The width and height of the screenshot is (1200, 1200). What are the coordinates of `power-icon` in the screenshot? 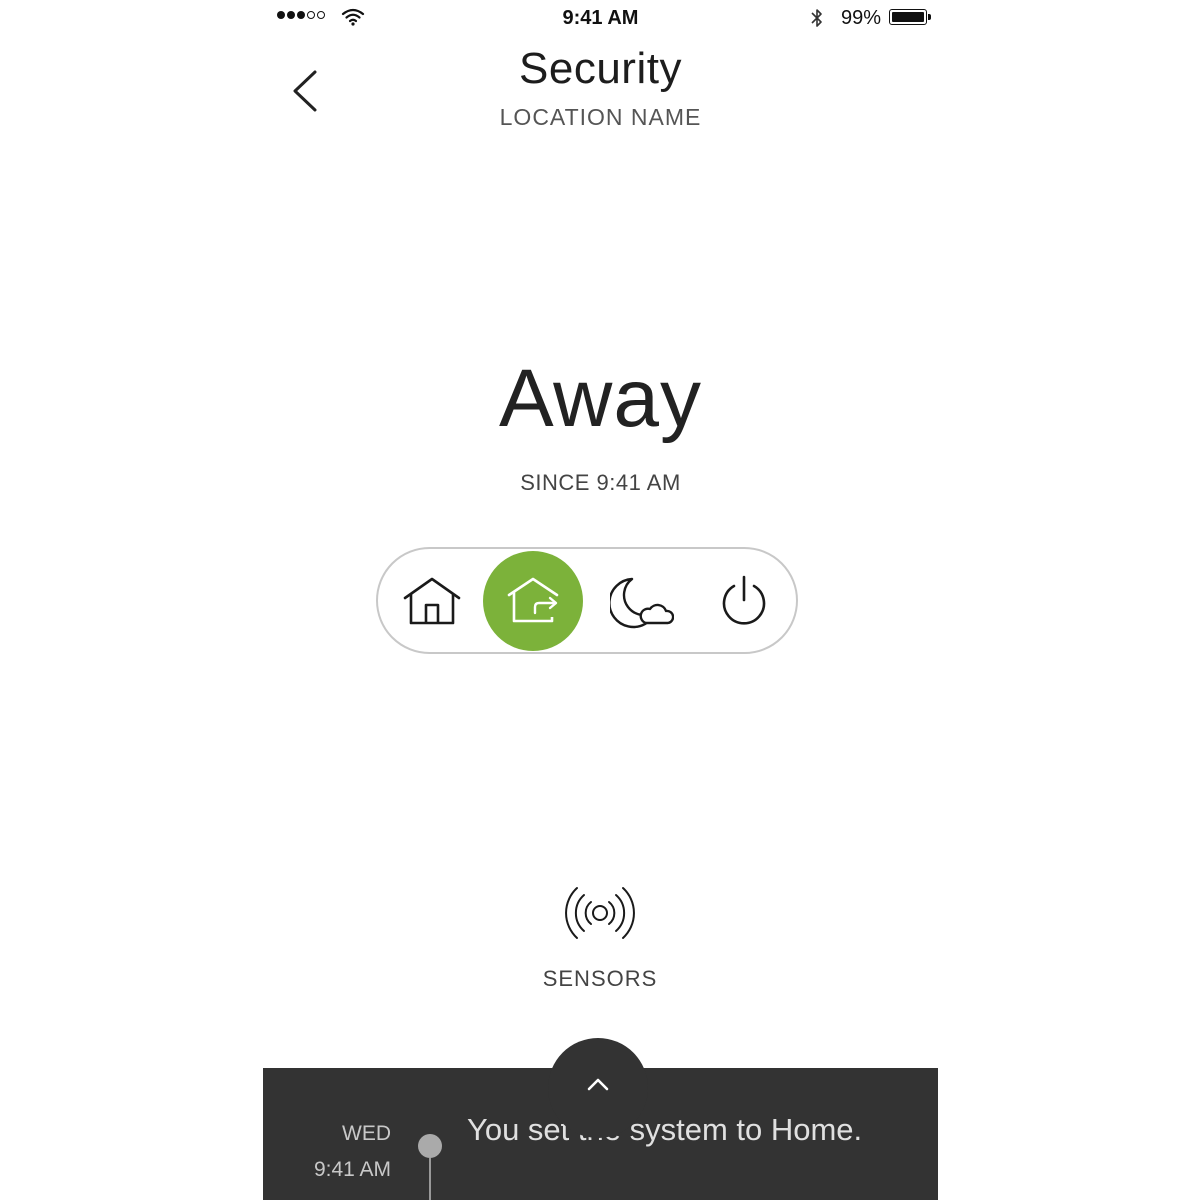 It's located at (744, 600).